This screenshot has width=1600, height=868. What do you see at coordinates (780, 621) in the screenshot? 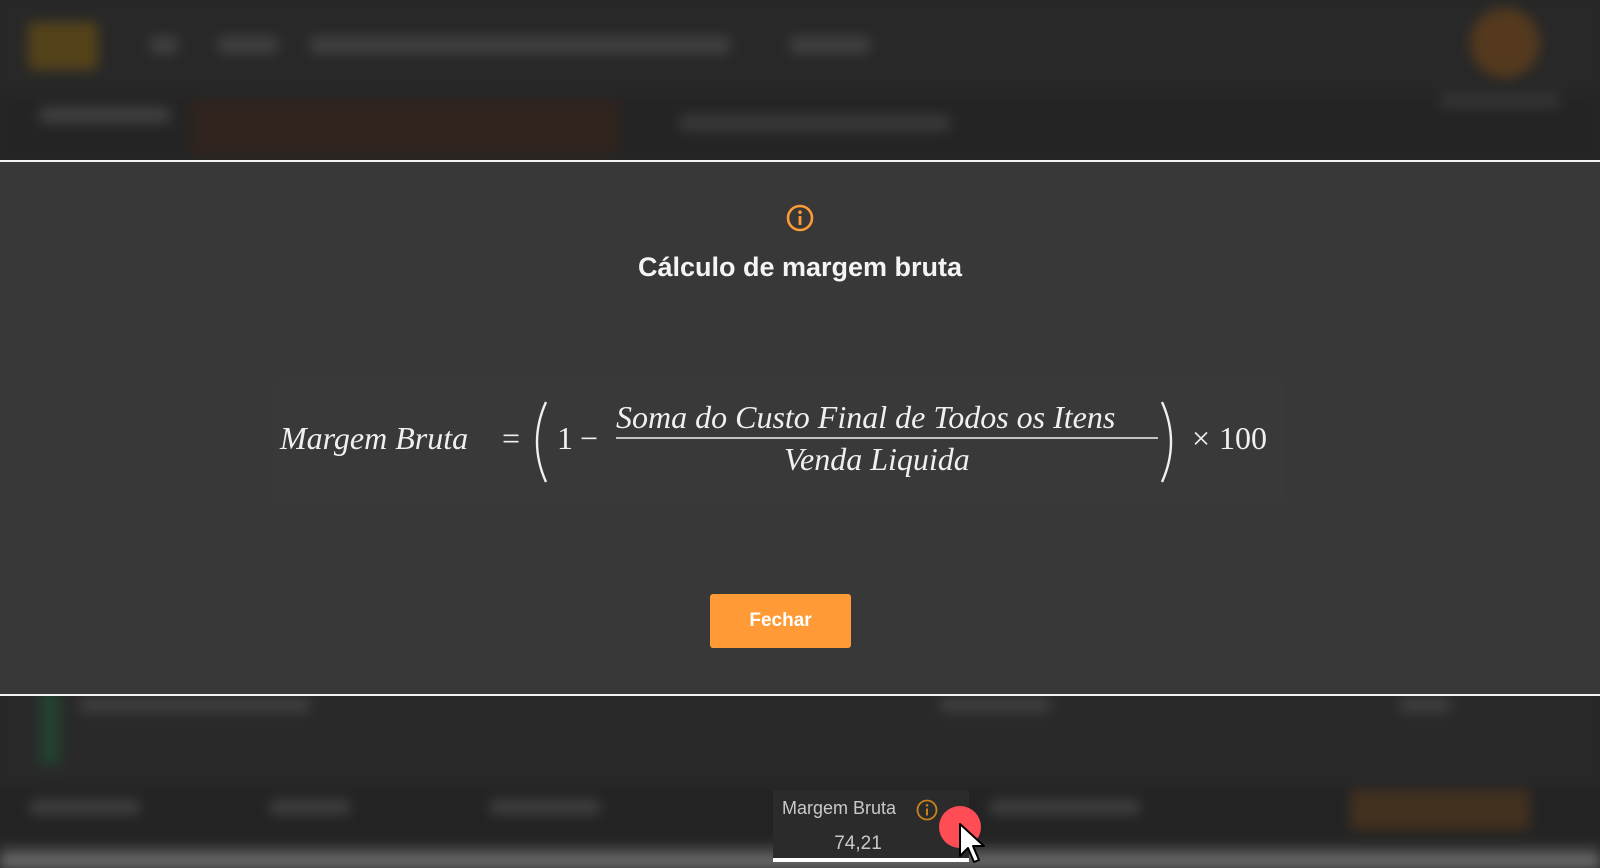
I see `close-button: Fechar` at bounding box center [780, 621].